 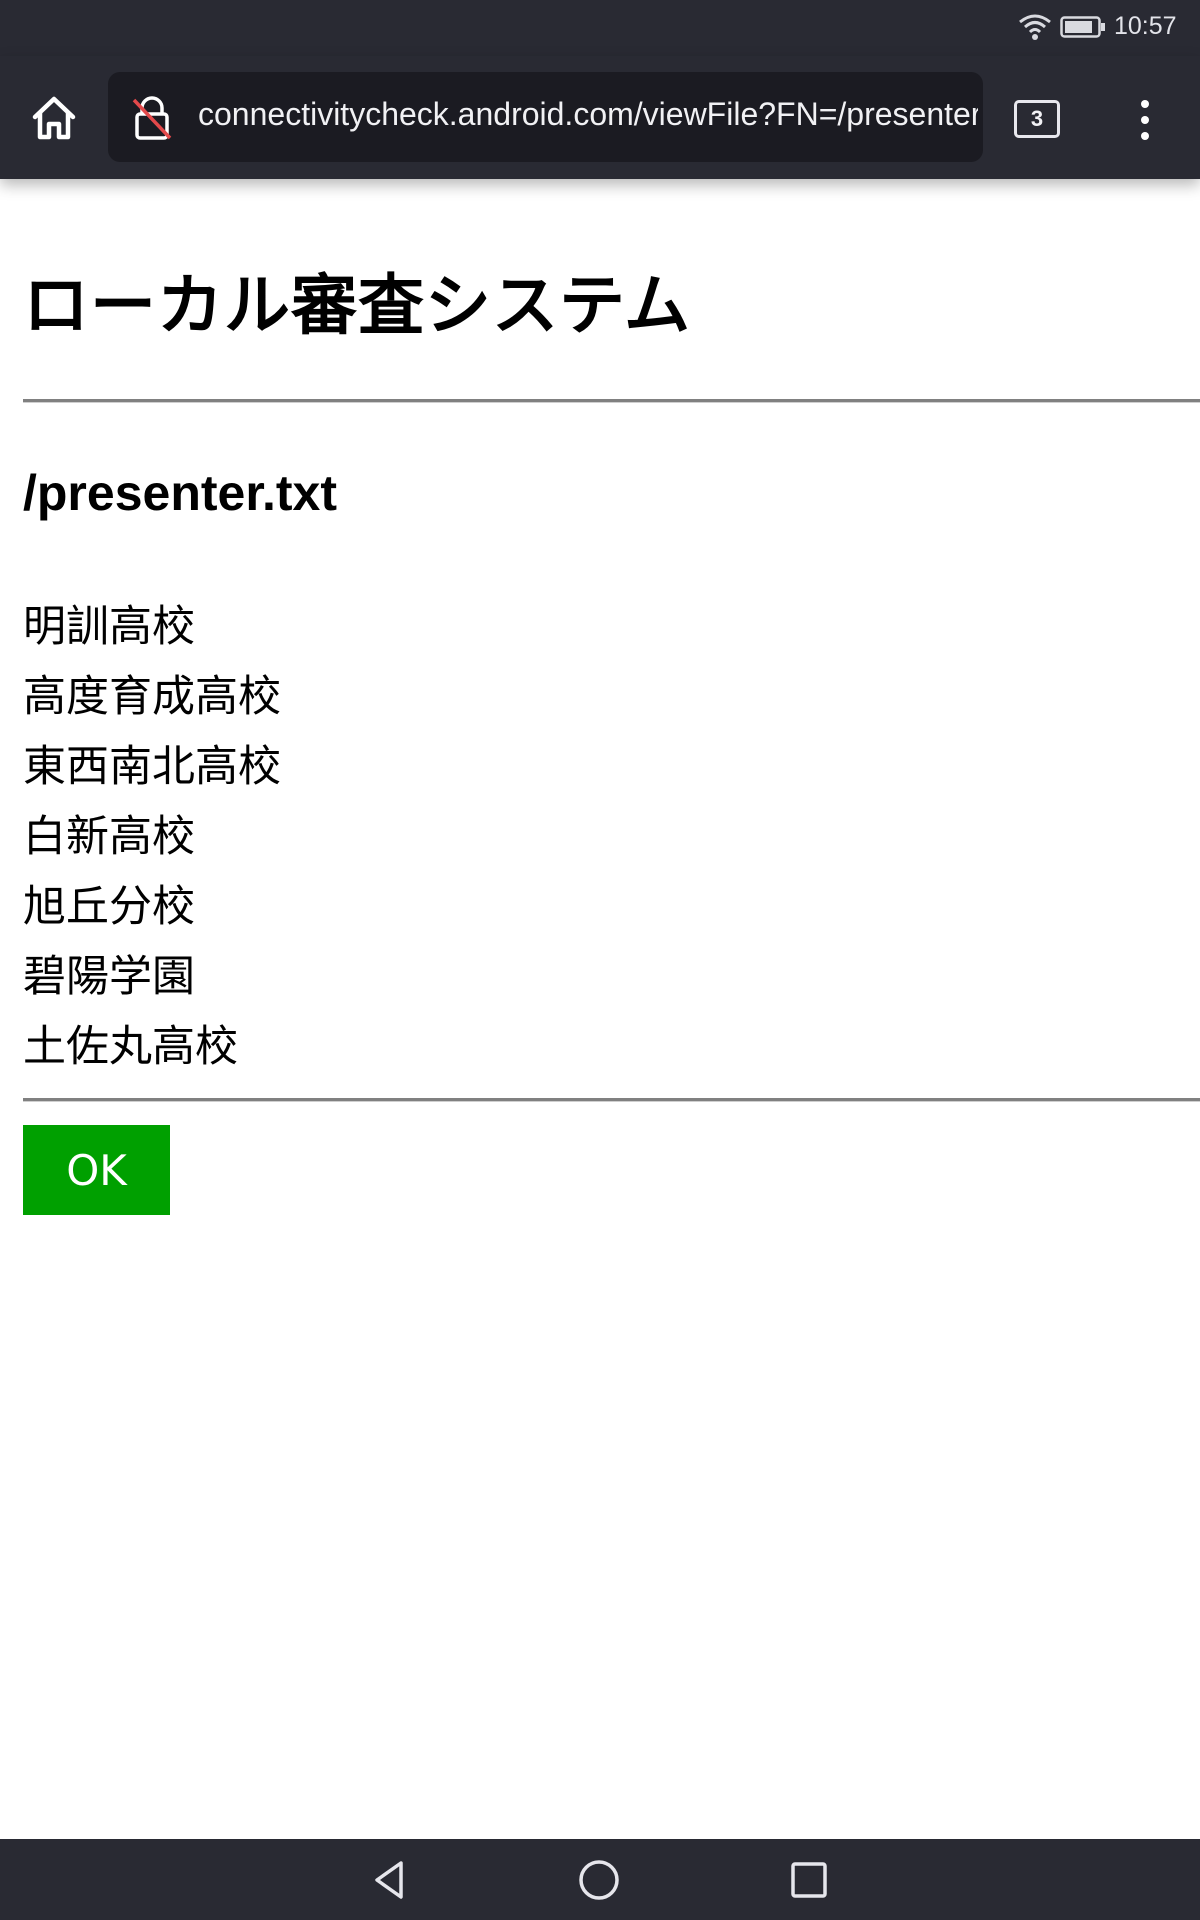 I want to click on tabs-counter-button: 3, so click(x=1037, y=119).